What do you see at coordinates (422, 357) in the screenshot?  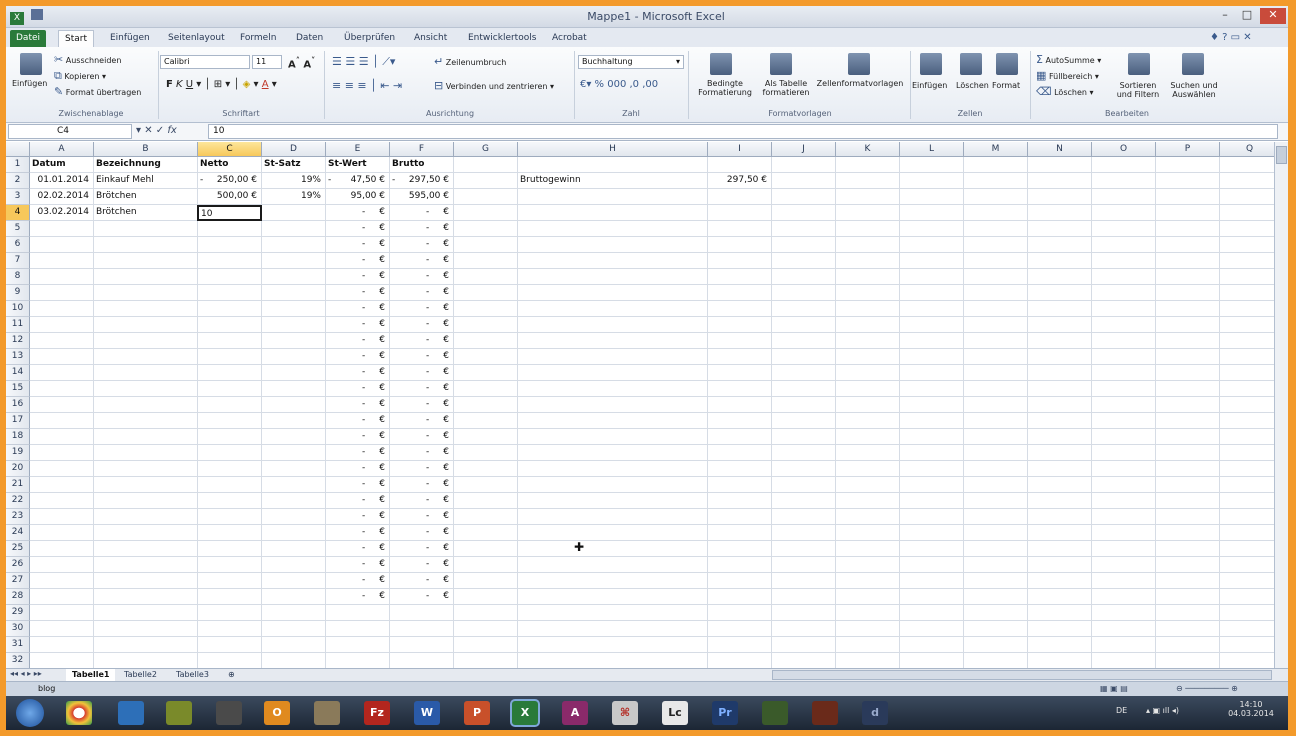 I see `cell-f13: - €` at bounding box center [422, 357].